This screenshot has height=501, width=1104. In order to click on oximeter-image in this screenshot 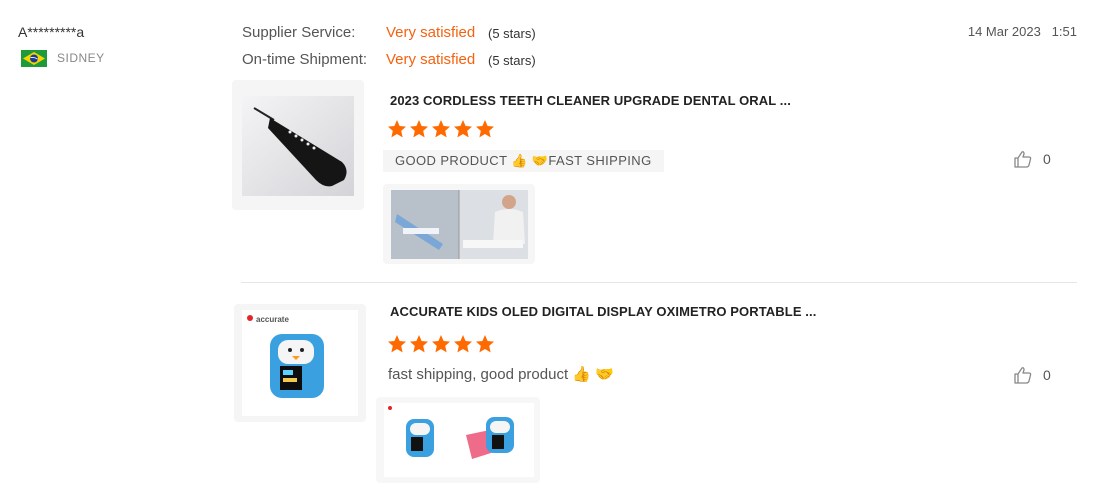, I will do `click(300, 363)`.